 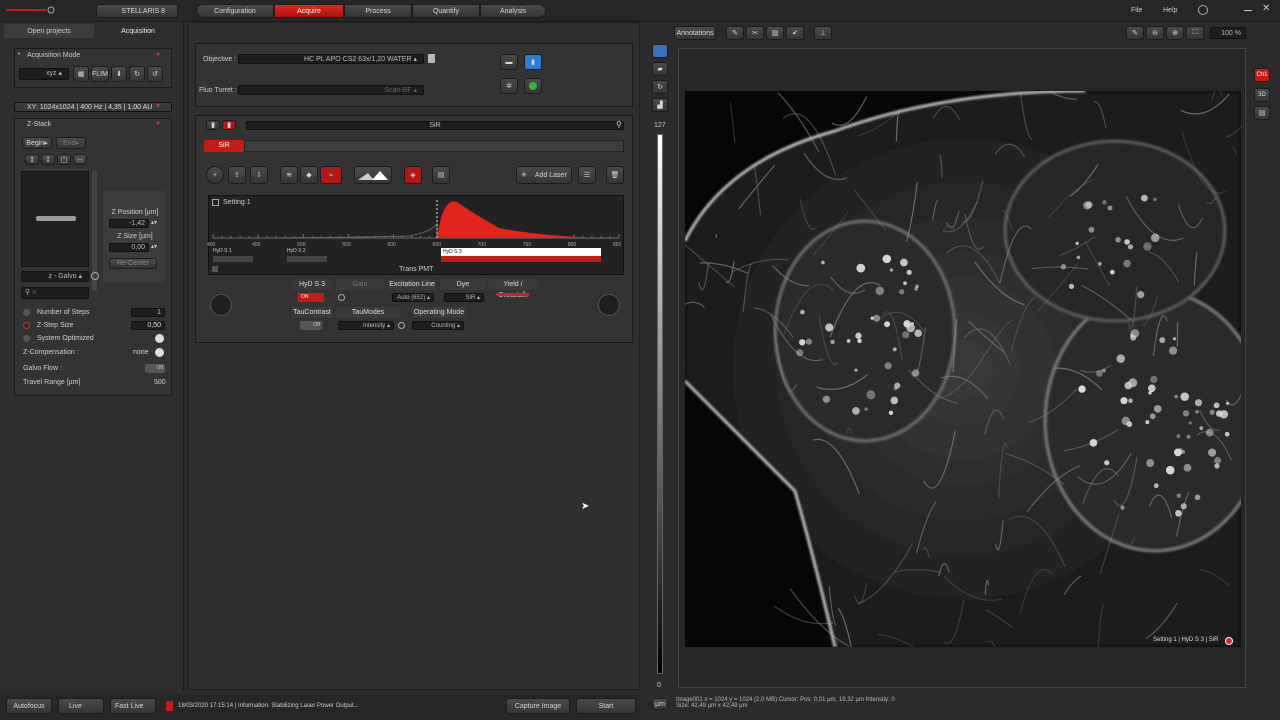 What do you see at coordinates (100, 74) in the screenshot?
I see `flim-button: FLIM` at bounding box center [100, 74].